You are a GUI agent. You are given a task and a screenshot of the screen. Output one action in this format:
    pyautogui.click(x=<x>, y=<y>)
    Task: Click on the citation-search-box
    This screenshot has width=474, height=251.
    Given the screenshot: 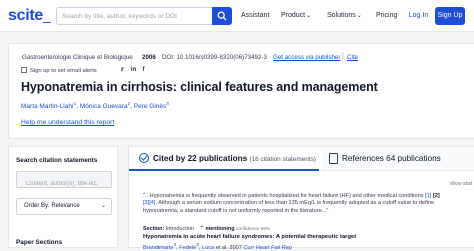 What is the action you would take?
    pyautogui.click(x=64, y=181)
    